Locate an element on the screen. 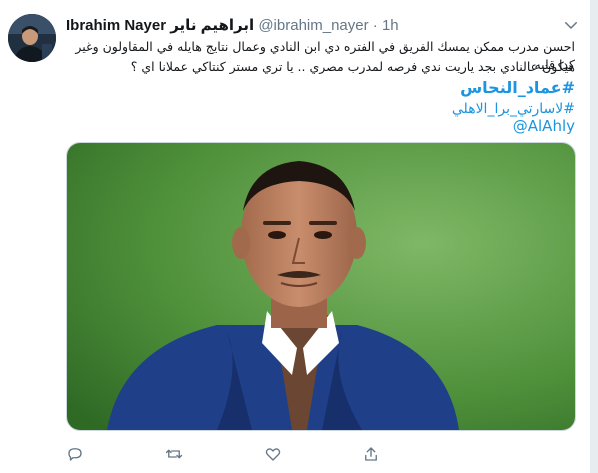 The image size is (598, 473). timeline-border is located at coordinates (594, 236).